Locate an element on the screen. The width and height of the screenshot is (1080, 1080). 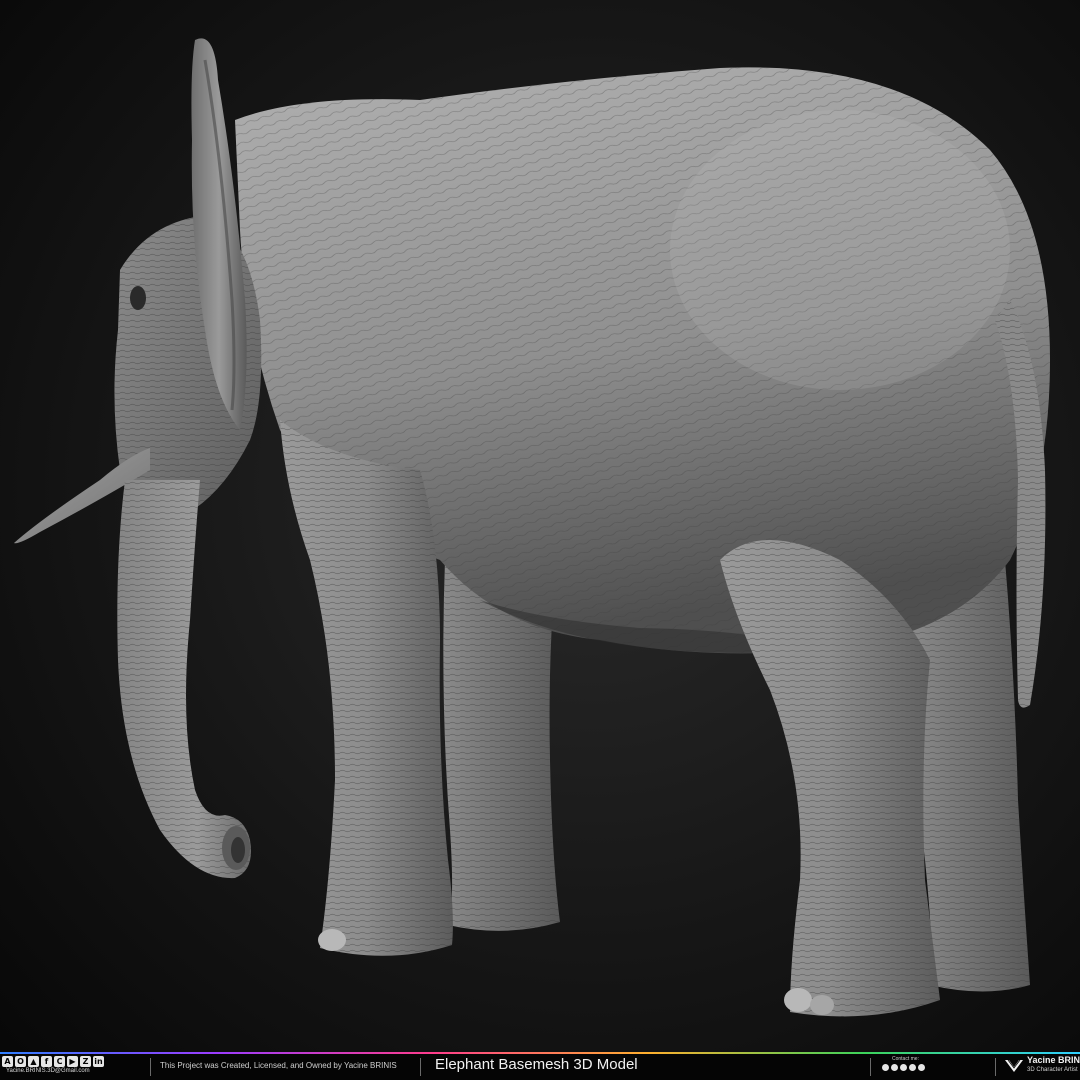
tube-icon: ▶ is located at coordinates (72, 1061).